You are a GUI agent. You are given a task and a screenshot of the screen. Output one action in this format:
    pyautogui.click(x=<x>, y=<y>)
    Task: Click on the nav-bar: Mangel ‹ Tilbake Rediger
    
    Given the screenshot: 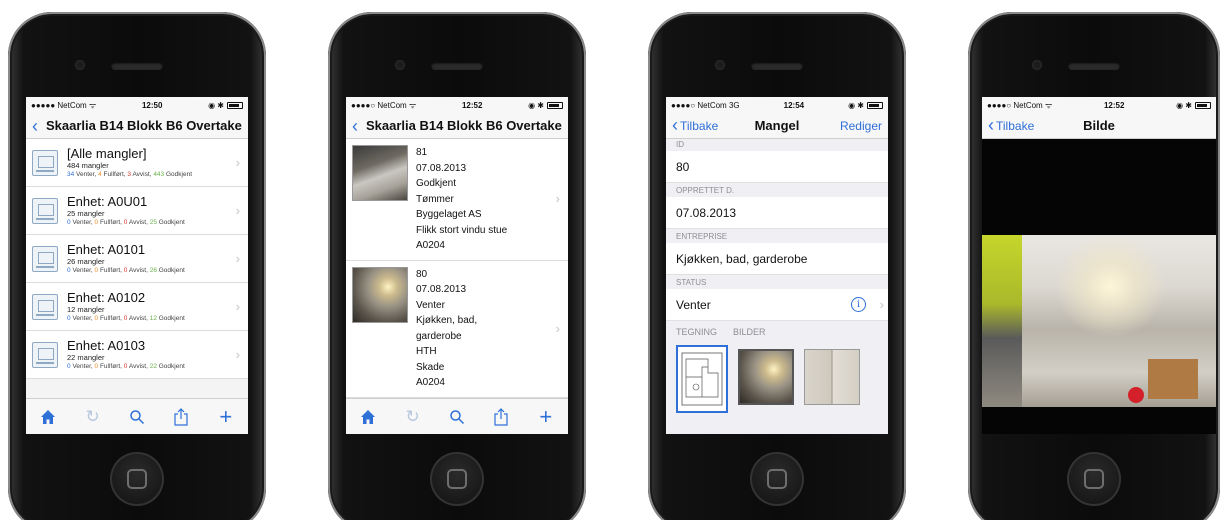 What is the action you would take?
    pyautogui.click(x=777, y=126)
    